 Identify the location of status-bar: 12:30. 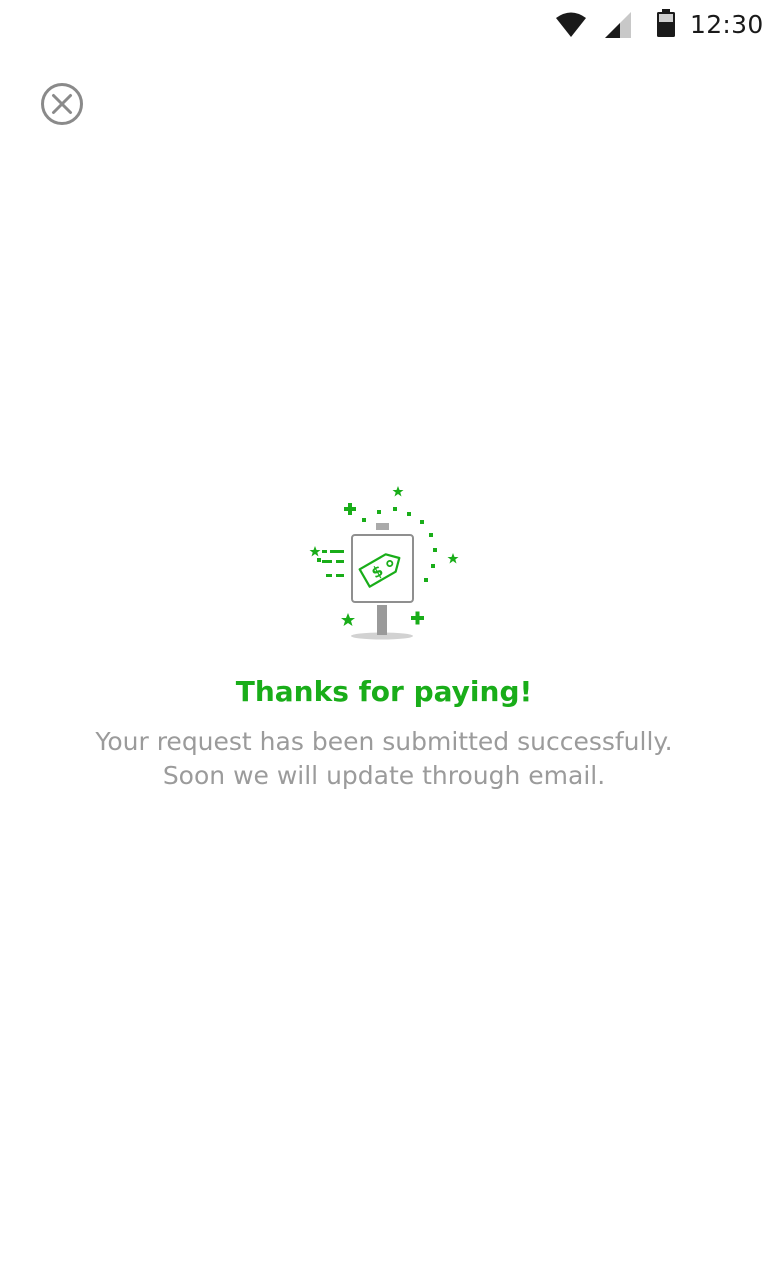
(384, 25).